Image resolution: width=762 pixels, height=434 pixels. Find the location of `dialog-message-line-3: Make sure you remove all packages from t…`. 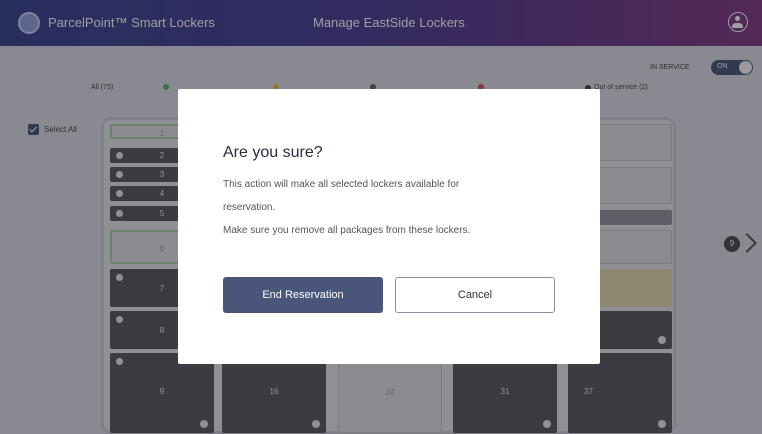

dialog-message-line-3: Make sure you remove all packages from t… is located at coordinates (347, 230).